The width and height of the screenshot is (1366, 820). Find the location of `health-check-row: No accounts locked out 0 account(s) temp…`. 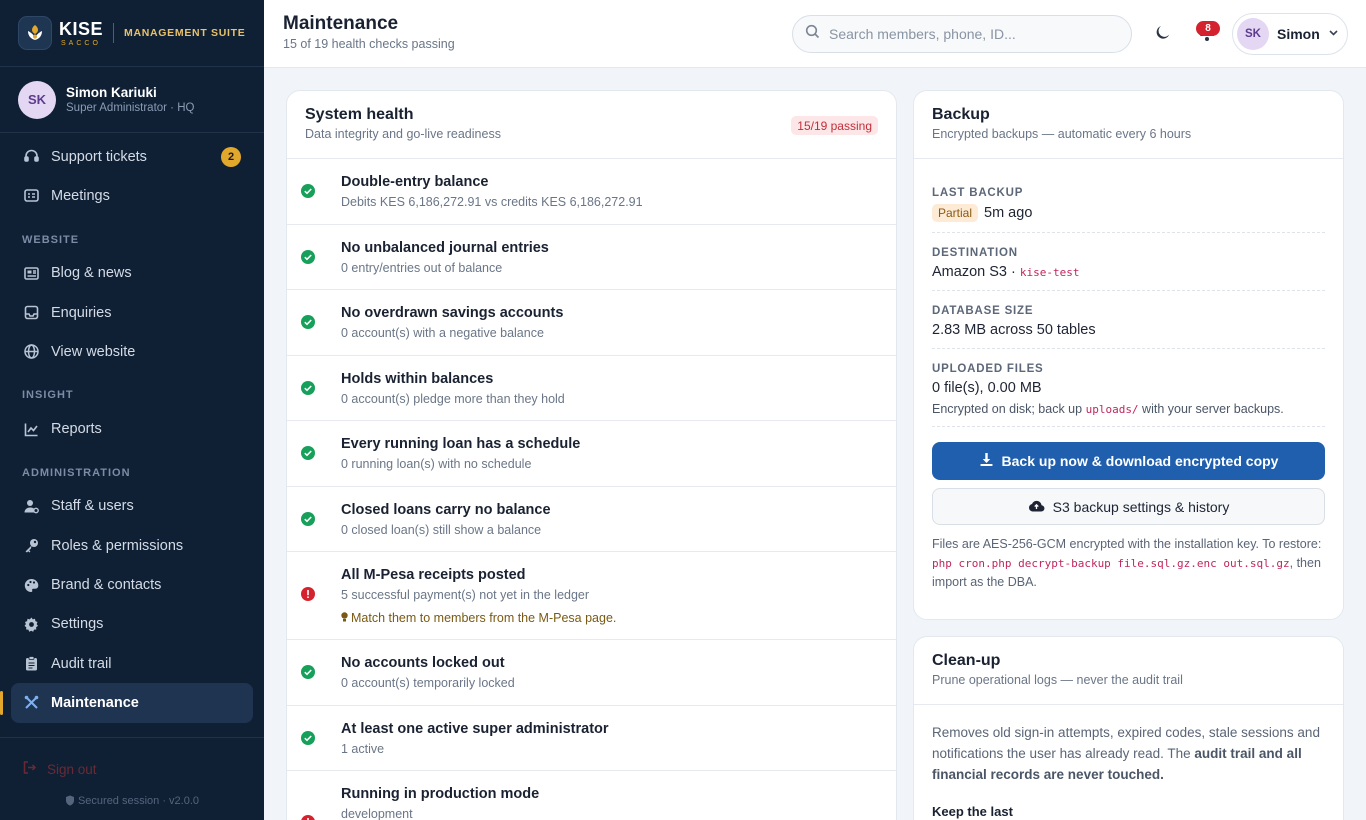

health-check-row: No accounts locked out 0 account(s) temp… is located at coordinates (591, 673).